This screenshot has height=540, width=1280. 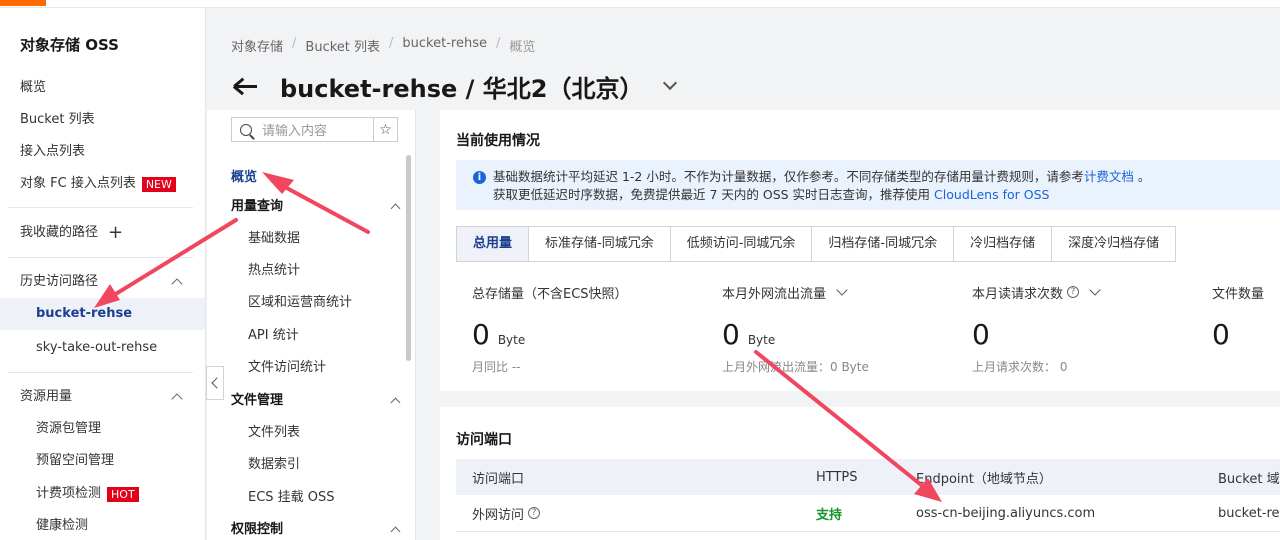 I want to click on bucket-nav-item: 文件访问统计, so click(x=287, y=368).